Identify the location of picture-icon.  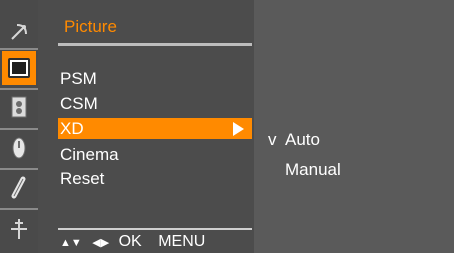
(19, 68).